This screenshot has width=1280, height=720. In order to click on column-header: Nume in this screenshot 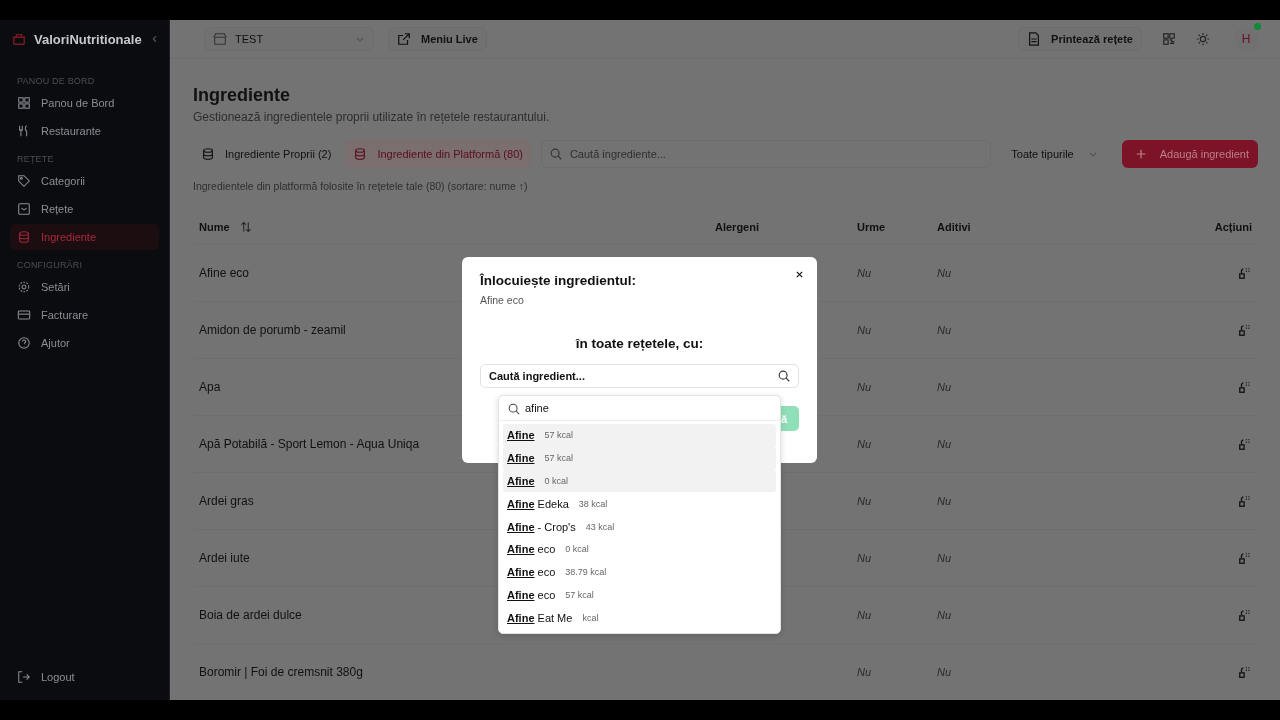, I will do `click(214, 227)`.